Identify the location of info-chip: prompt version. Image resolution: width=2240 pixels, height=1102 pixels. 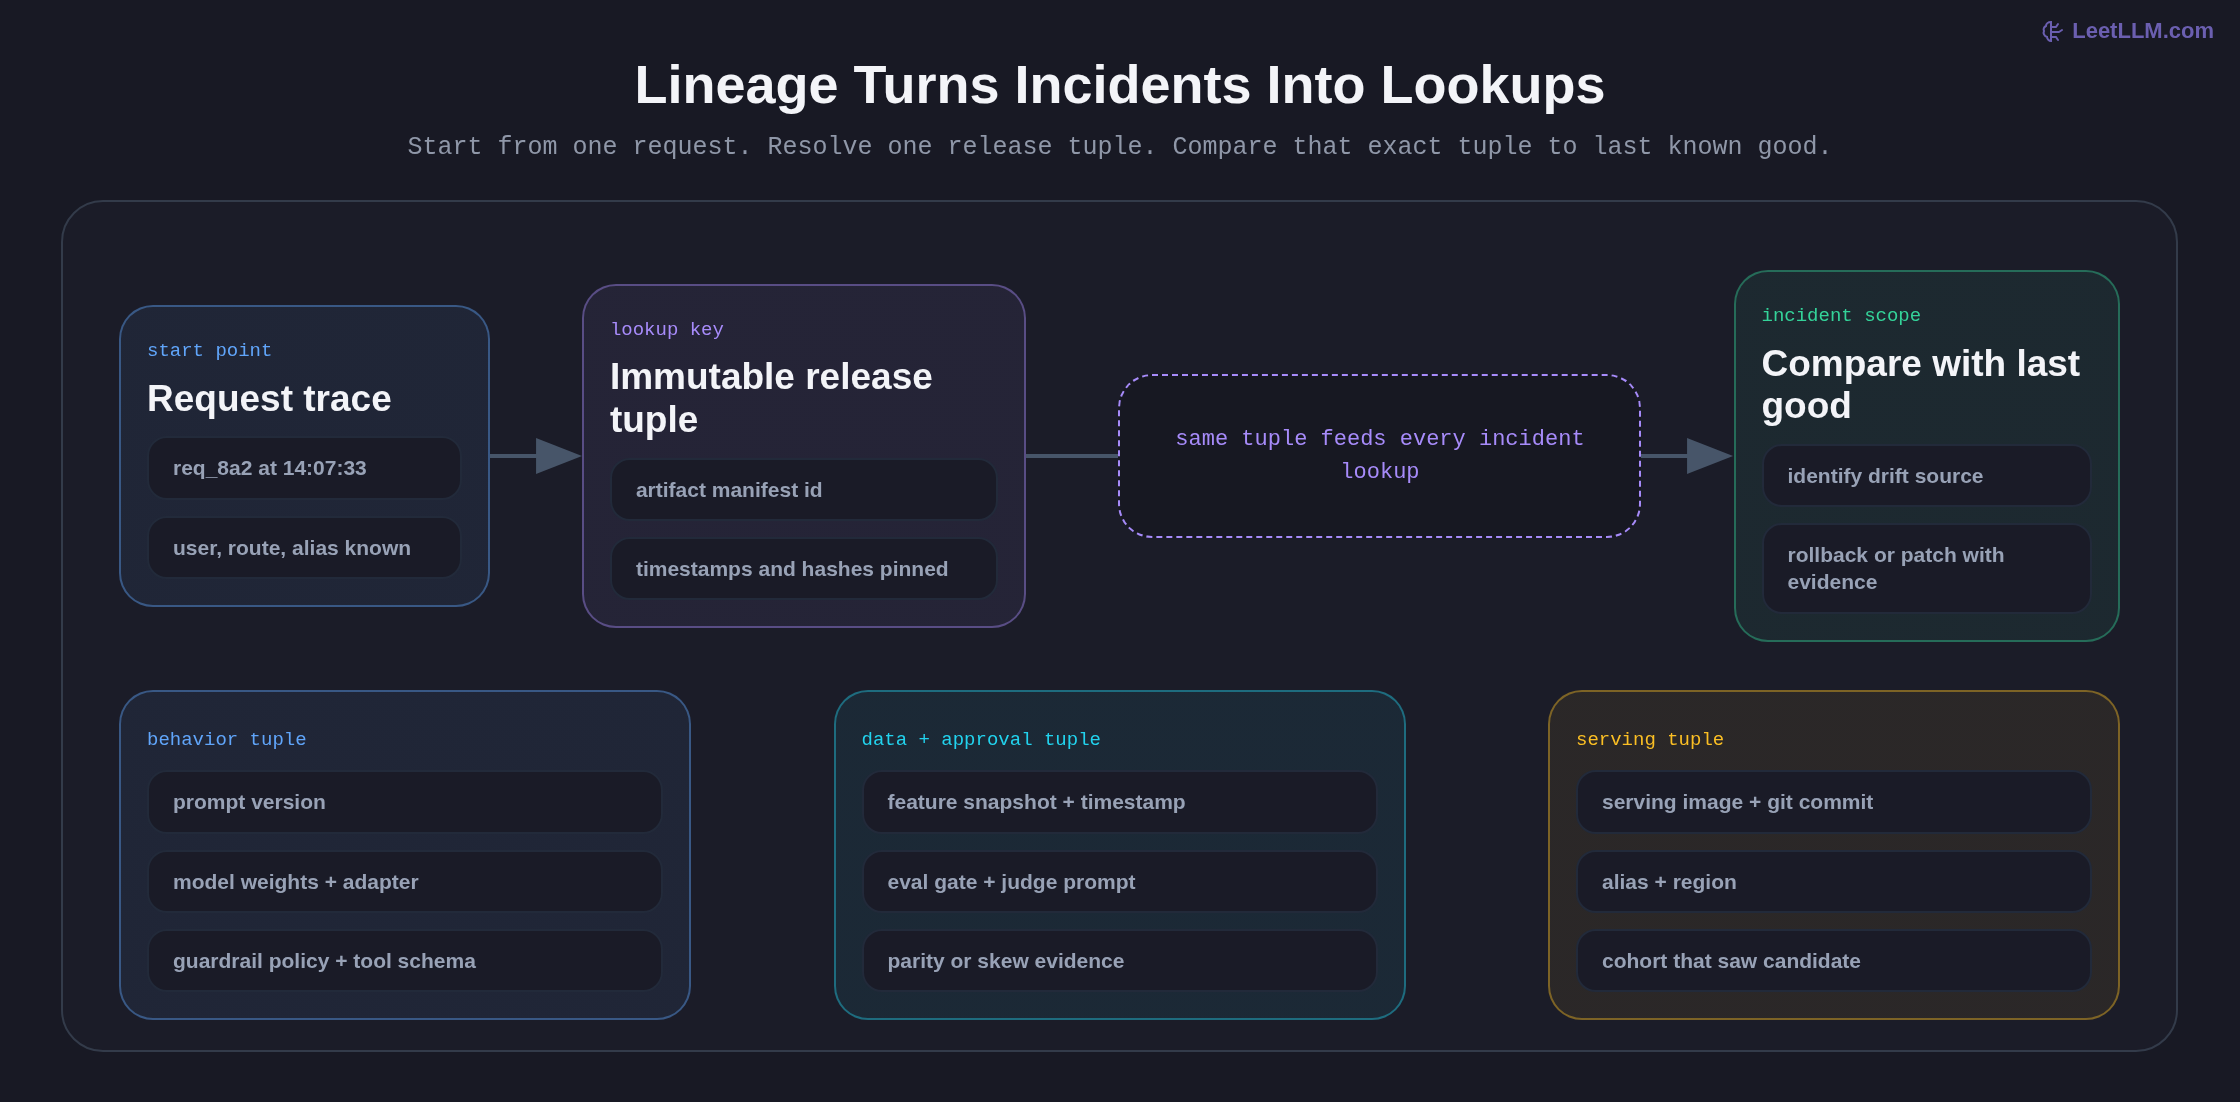
(405, 802).